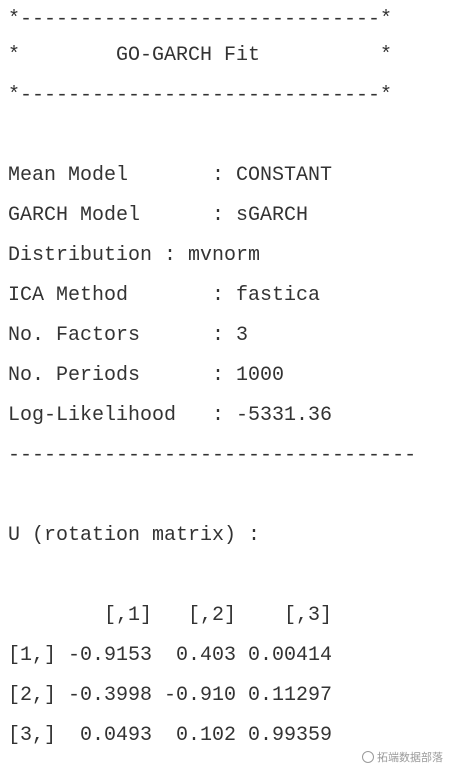  What do you see at coordinates (128, 335) in the screenshot?
I see `factors-line: No. Factors : 3` at bounding box center [128, 335].